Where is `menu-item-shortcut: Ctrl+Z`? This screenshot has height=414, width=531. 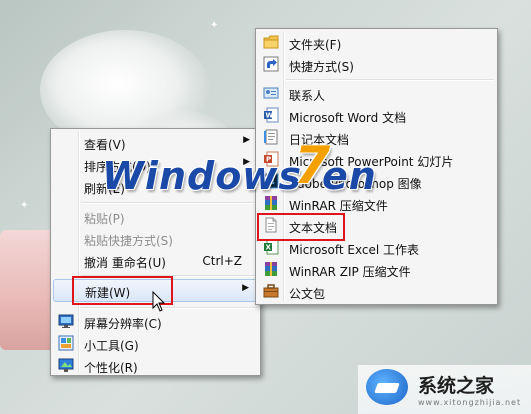
menu-item-shortcut: Ctrl+Z is located at coordinates (222, 261).